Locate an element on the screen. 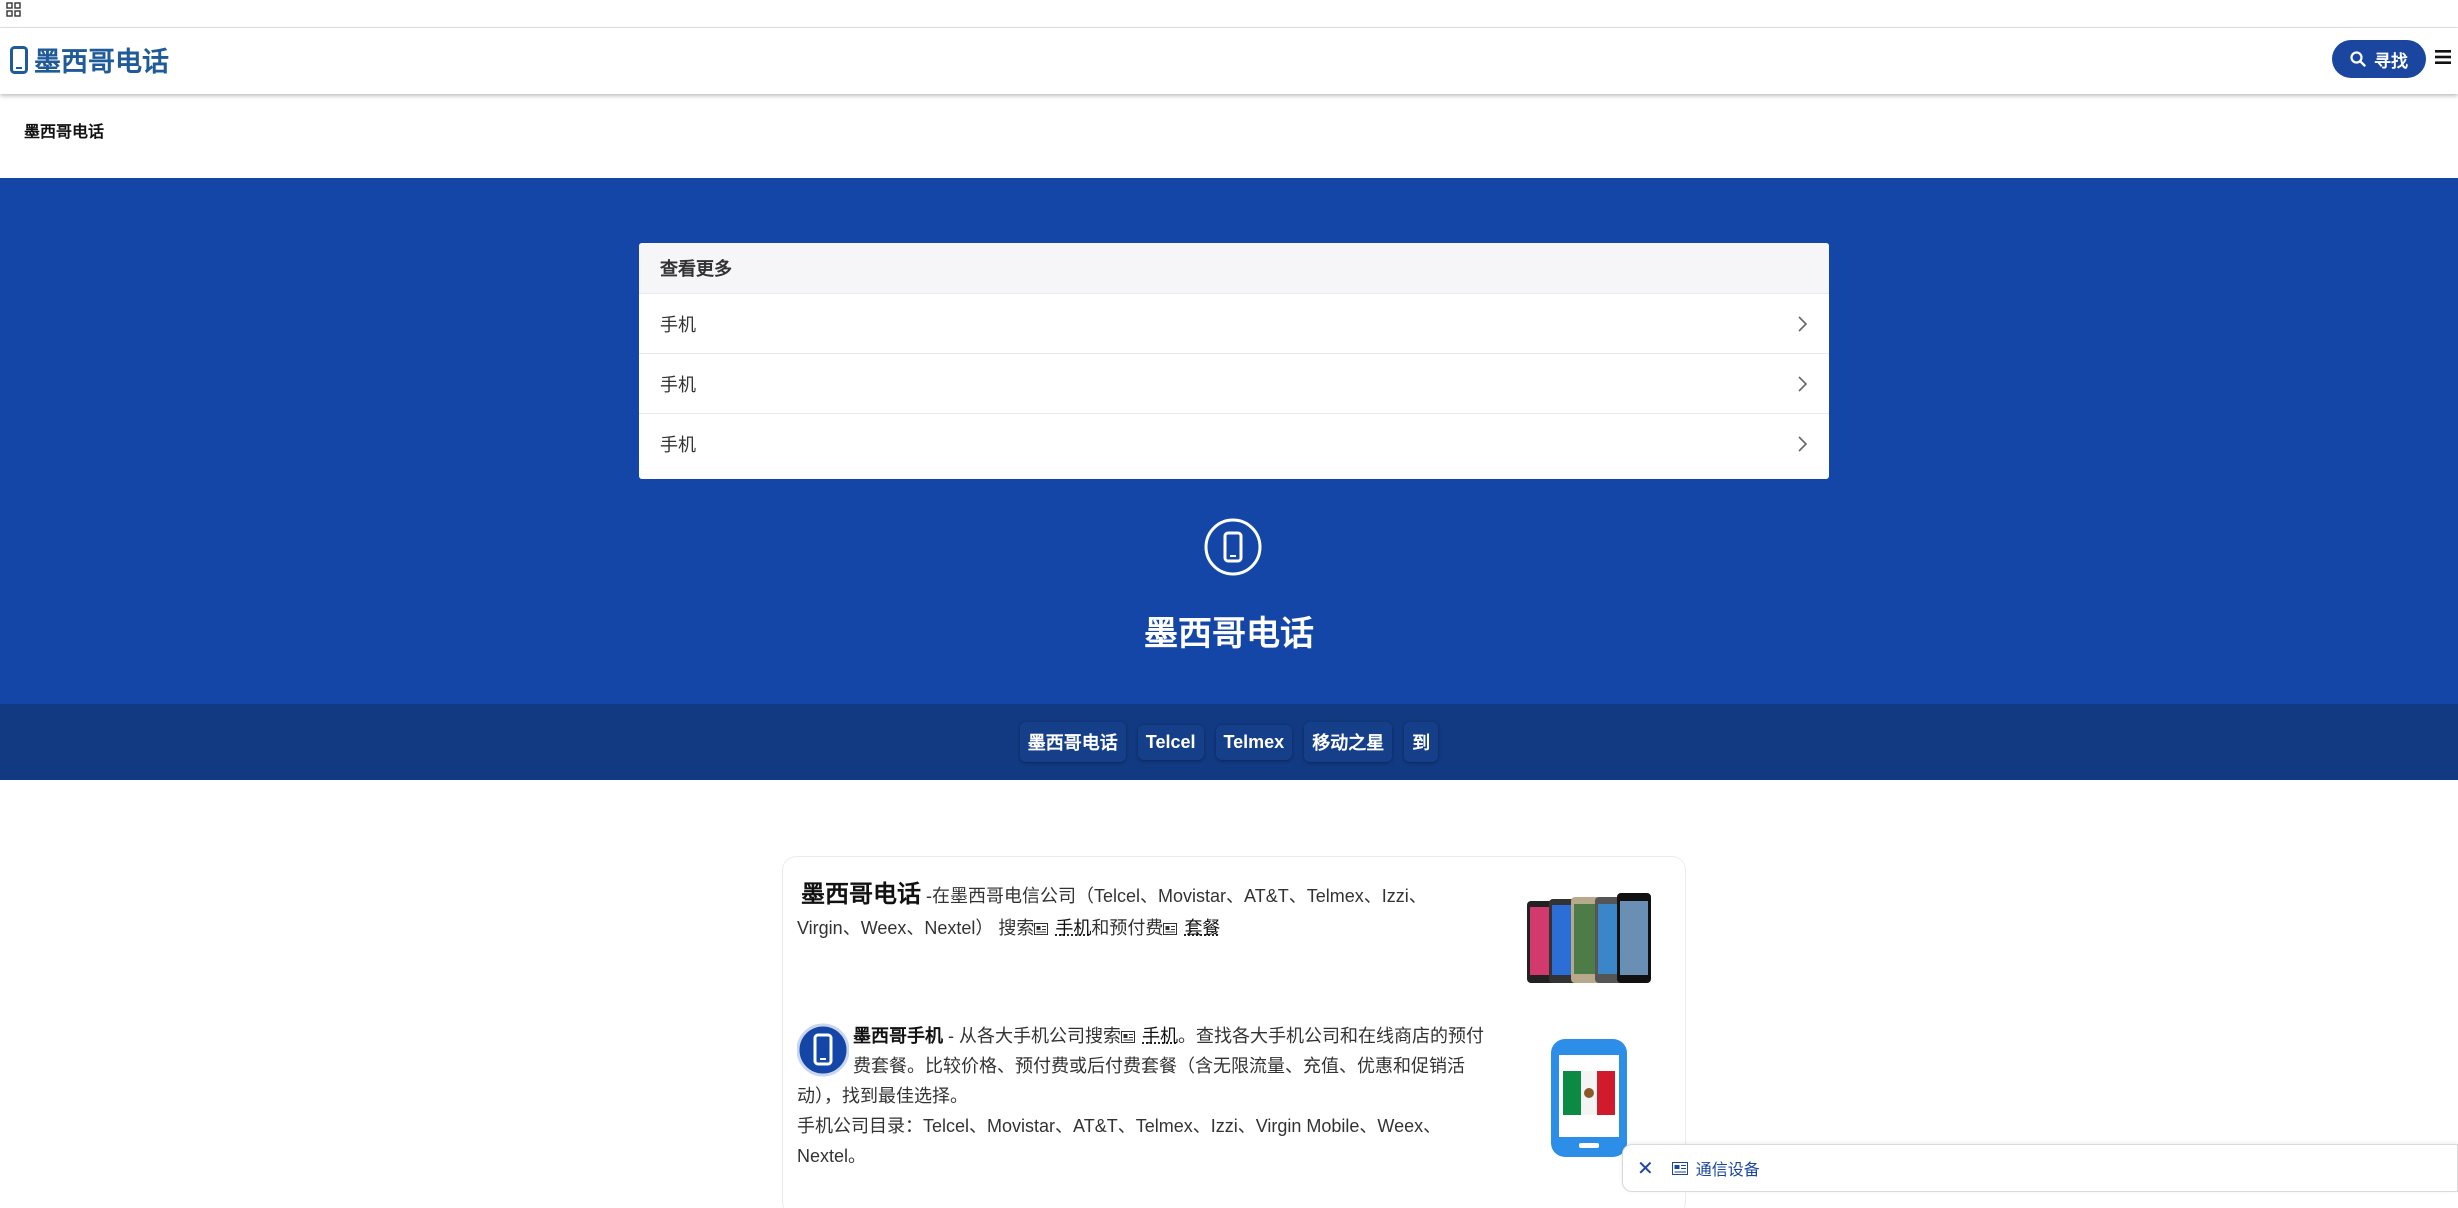  search-label: 寻找 is located at coordinates (2391, 59).